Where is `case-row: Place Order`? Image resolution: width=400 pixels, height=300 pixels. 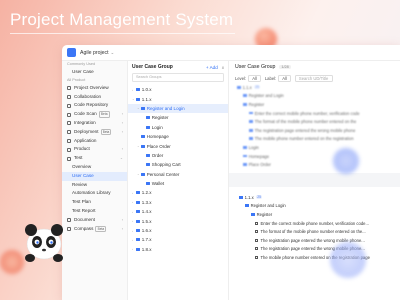 case-row: Place Order is located at coordinates (314, 164).